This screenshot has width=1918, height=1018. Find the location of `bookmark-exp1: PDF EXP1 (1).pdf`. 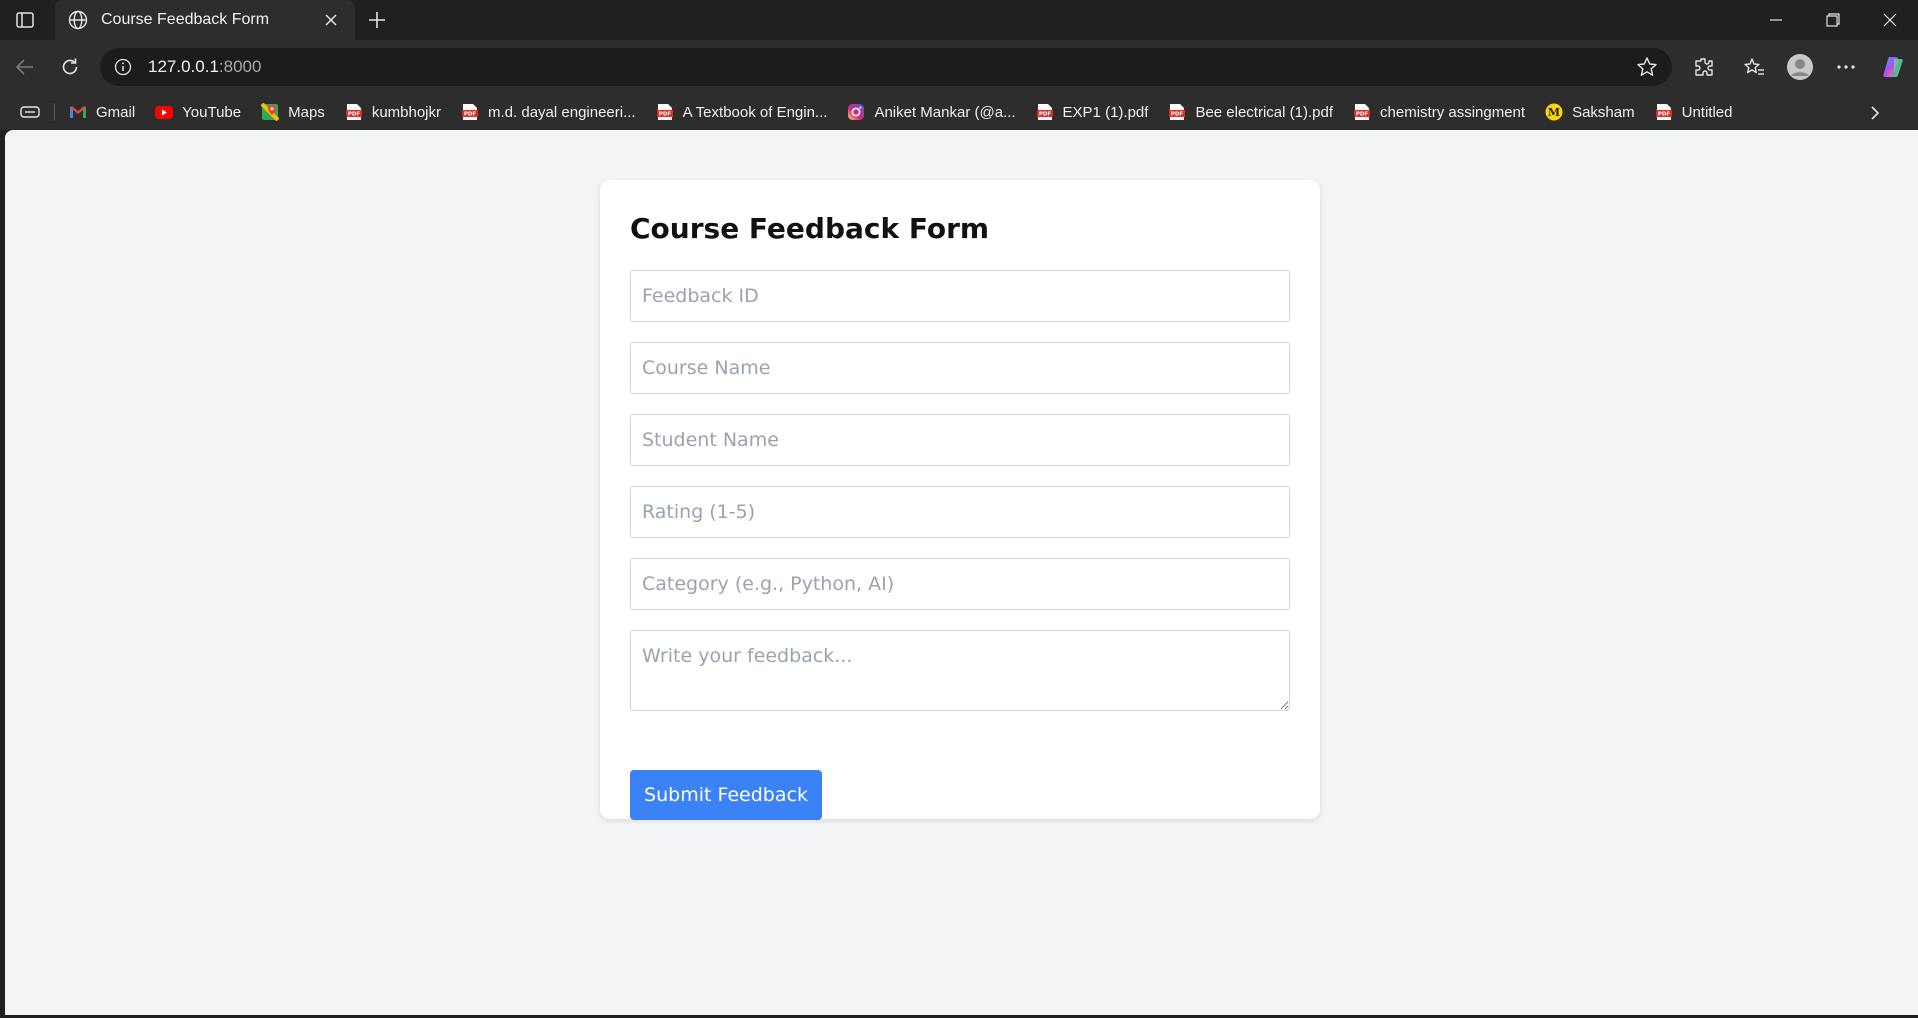

bookmark-exp1: PDF EXP1 (1).pdf is located at coordinates (1092, 112).